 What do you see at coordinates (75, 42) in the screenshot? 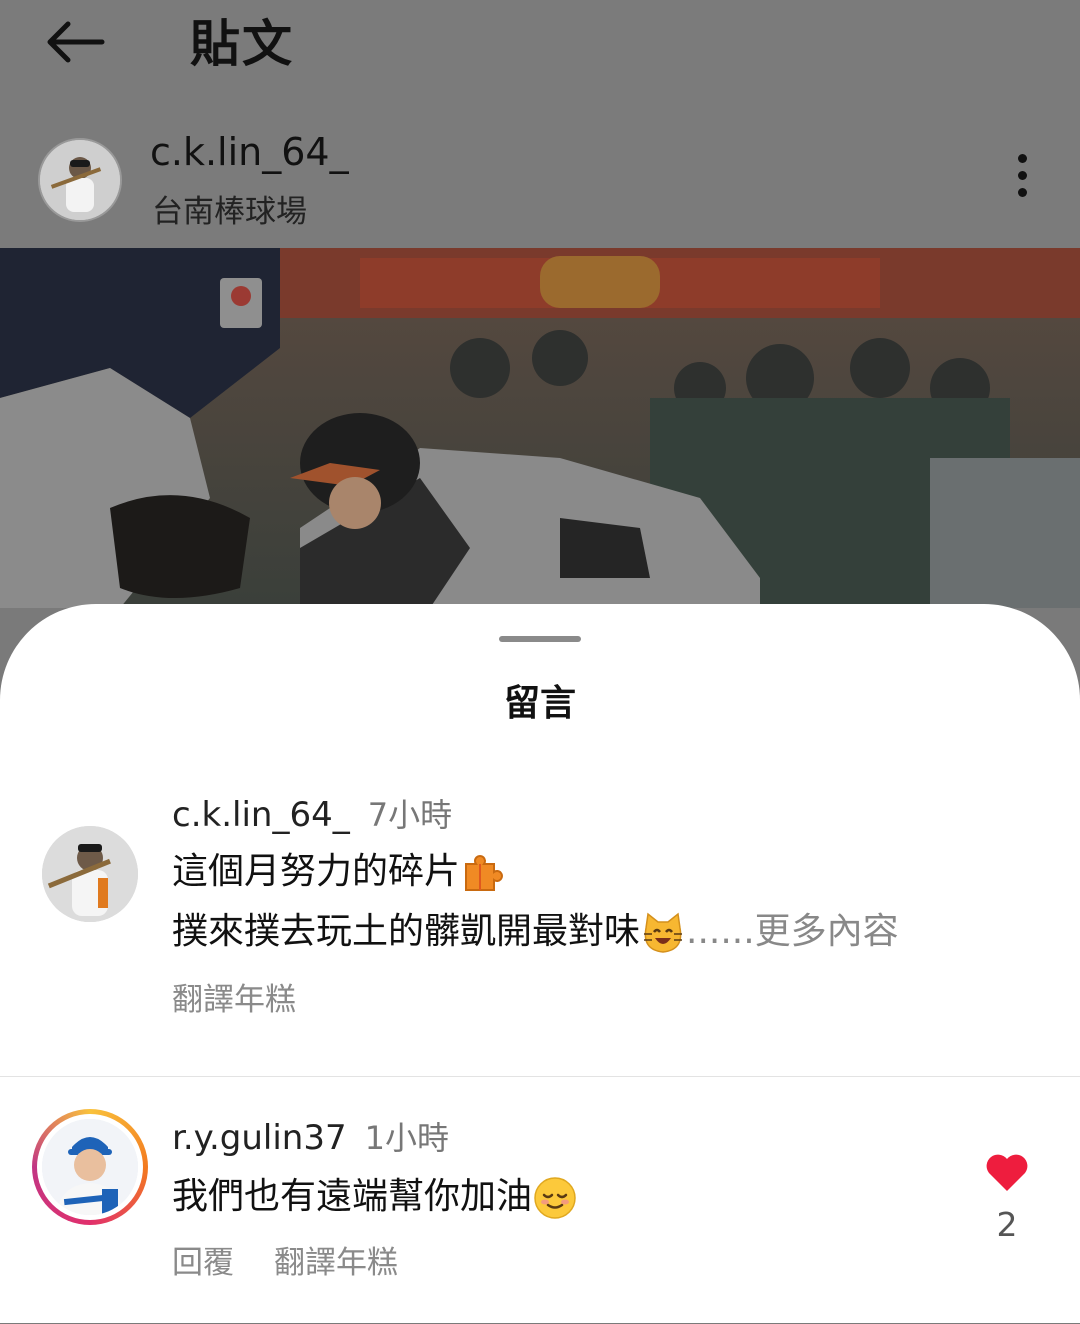
I see `back-arrow-icon` at bounding box center [75, 42].